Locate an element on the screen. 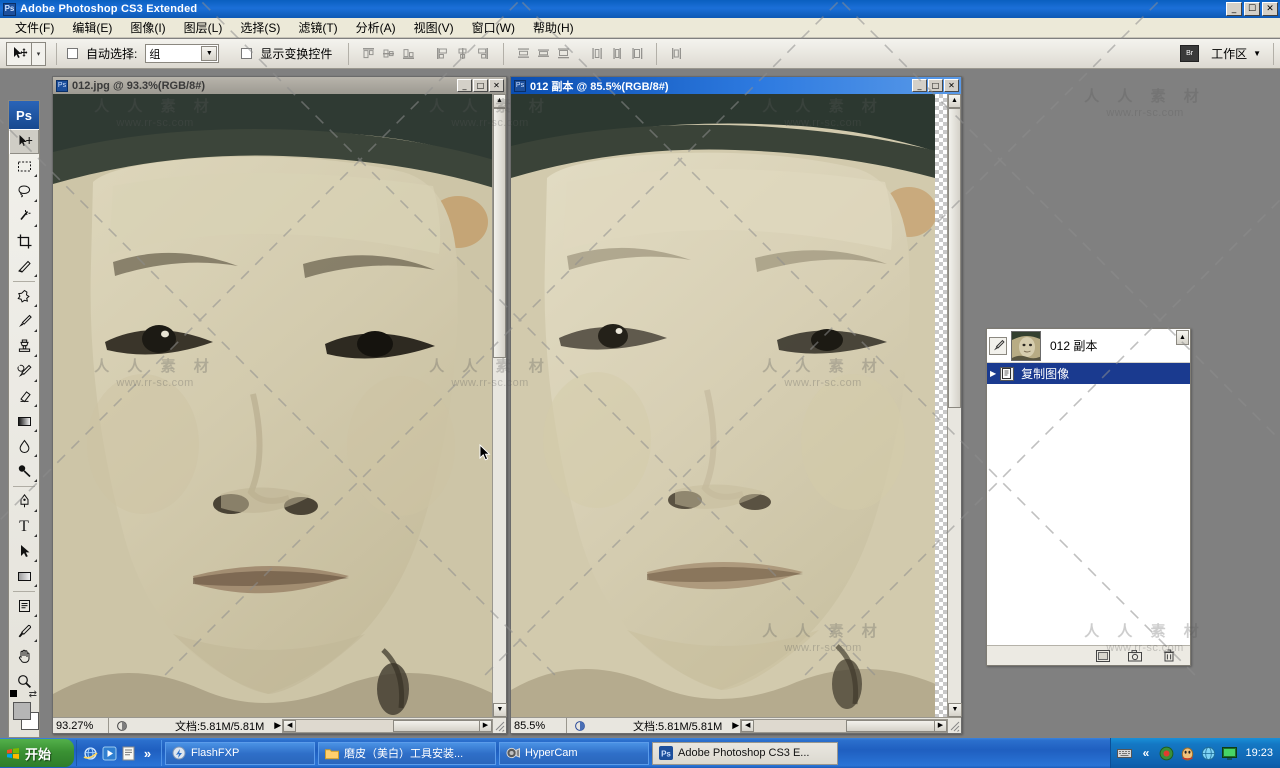  history-brush-tool is located at coordinates (24, 371).